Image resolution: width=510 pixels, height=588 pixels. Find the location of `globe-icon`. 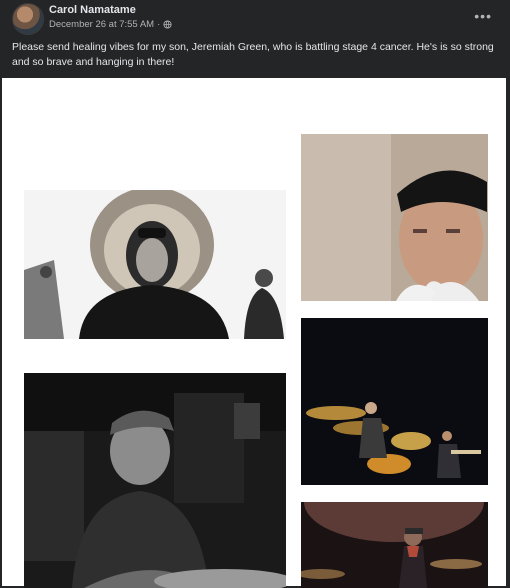

globe-icon is located at coordinates (167, 24).